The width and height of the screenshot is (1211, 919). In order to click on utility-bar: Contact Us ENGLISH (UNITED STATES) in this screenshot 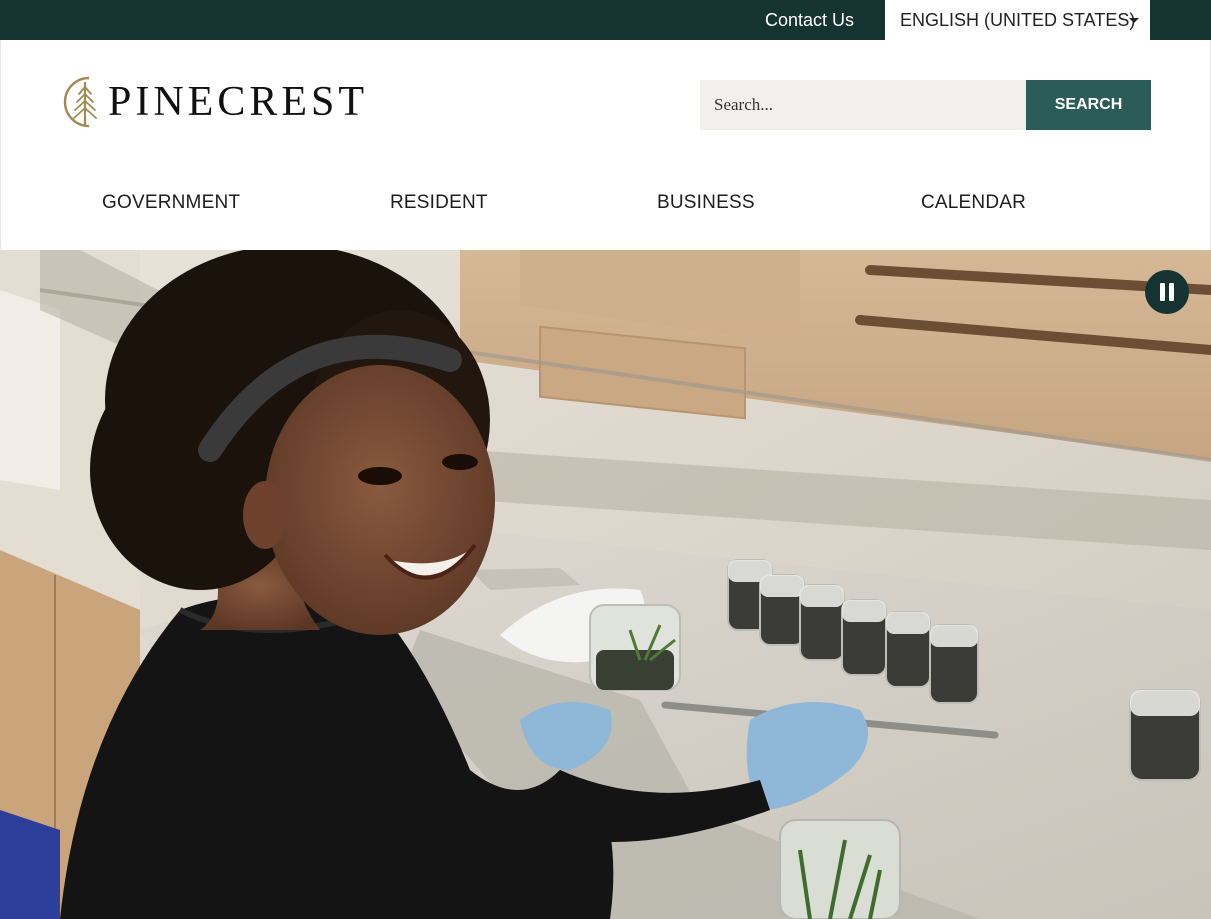, I will do `click(605, 20)`.